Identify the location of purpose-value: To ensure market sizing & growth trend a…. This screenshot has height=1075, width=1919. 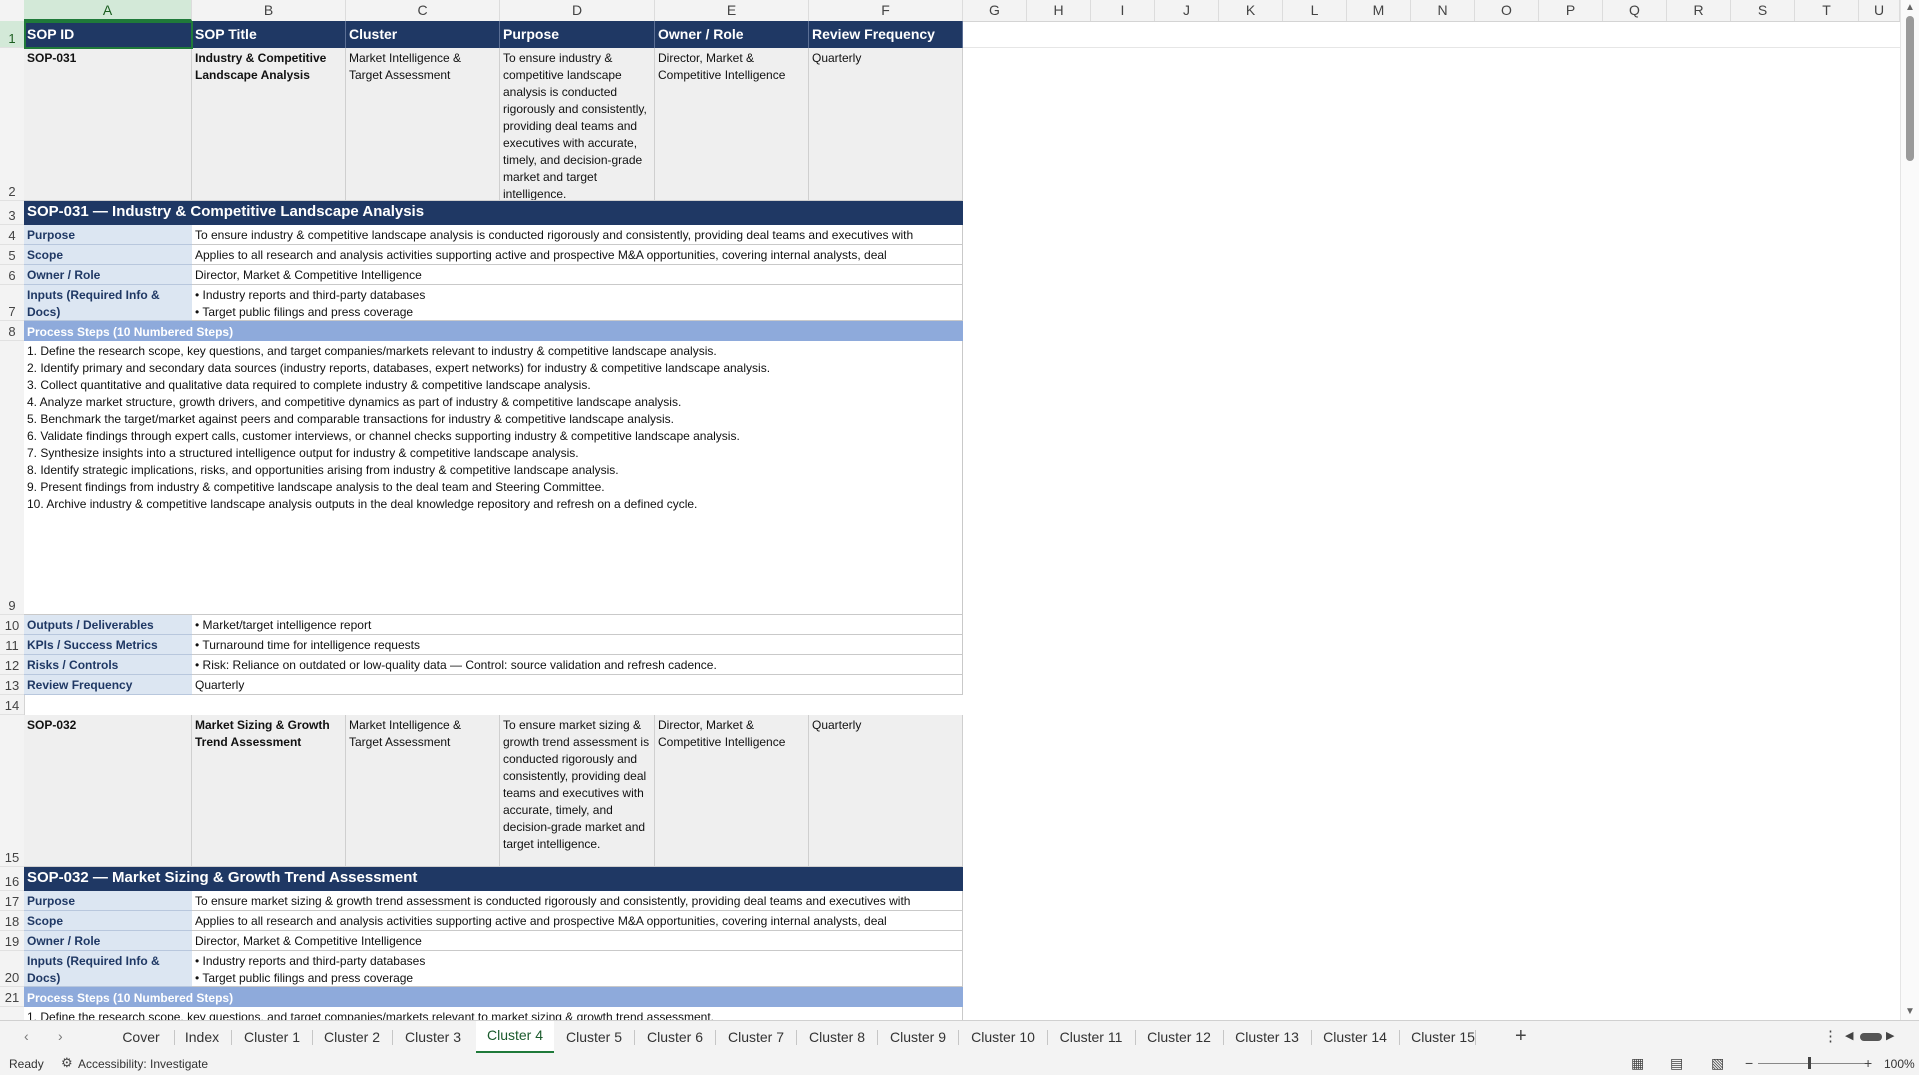
(577, 901).